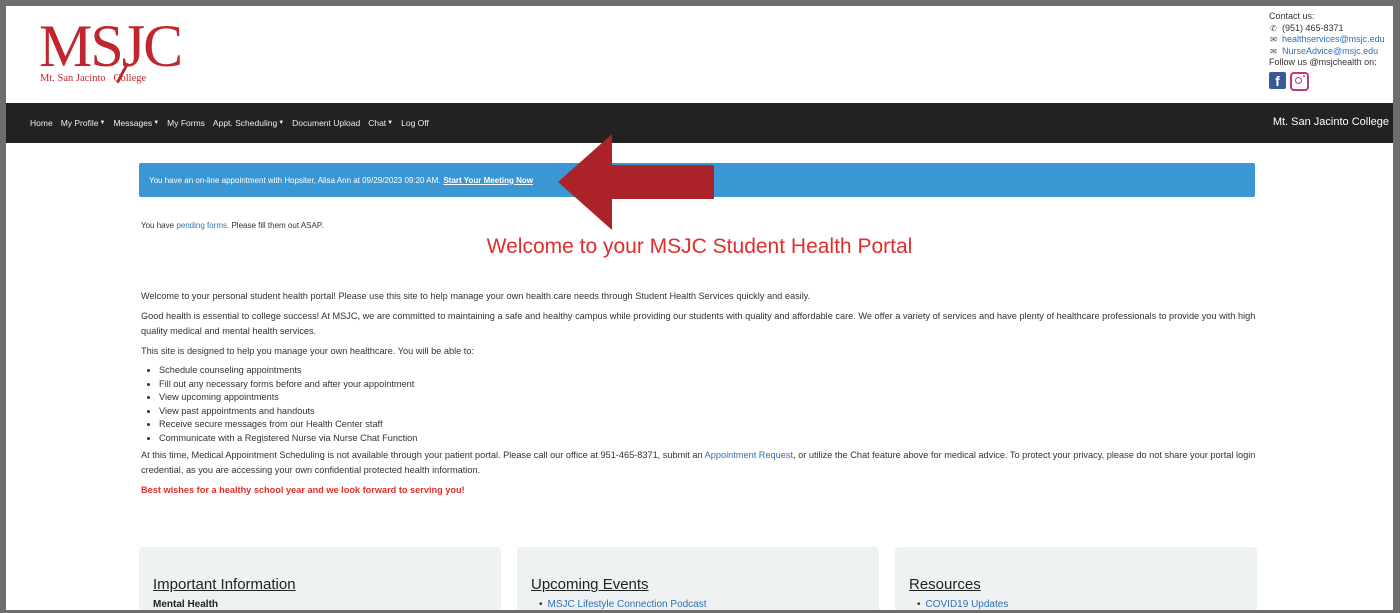 This screenshot has height=613, width=1400. What do you see at coordinates (111, 46) in the screenshot?
I see `logo-wordmark: MSJC` at bounding box center [111, 46].